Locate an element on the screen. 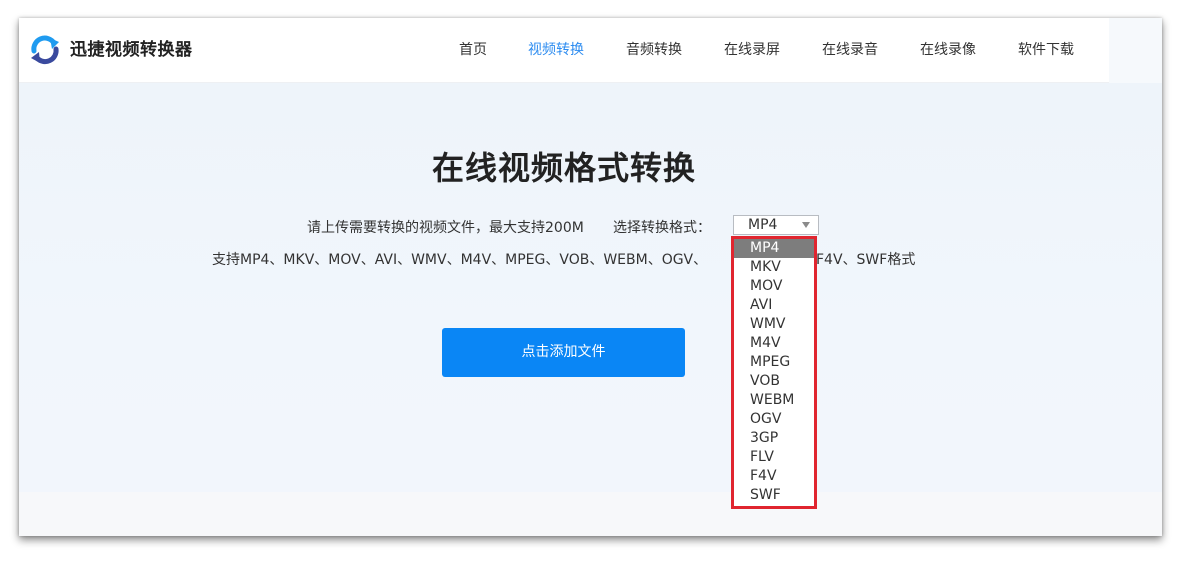 This screenshot has height=575, width=1200. format-option-f4v: F4V is located at coordinates (774, 476).